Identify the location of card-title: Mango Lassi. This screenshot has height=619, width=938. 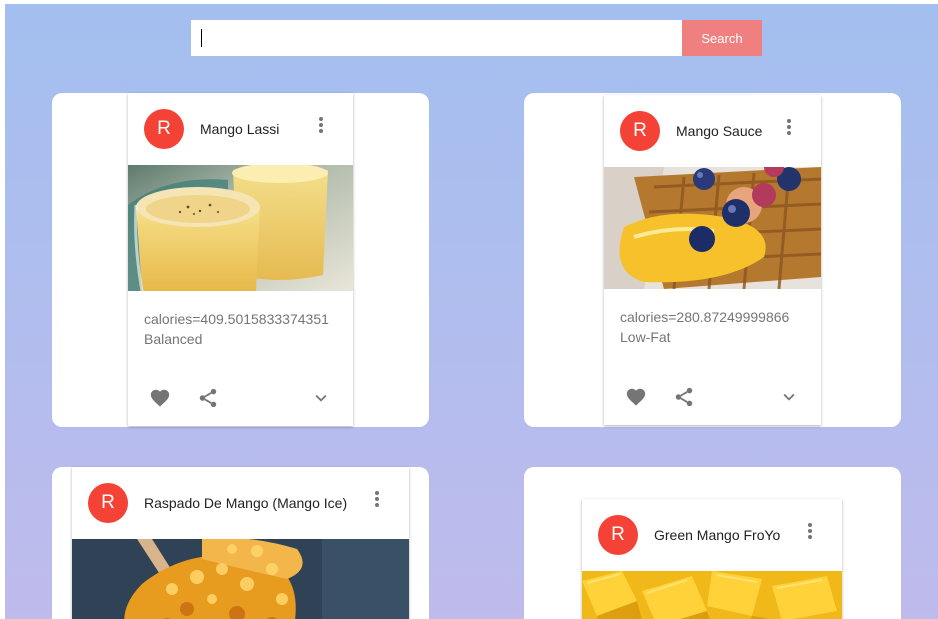
(240, 129).